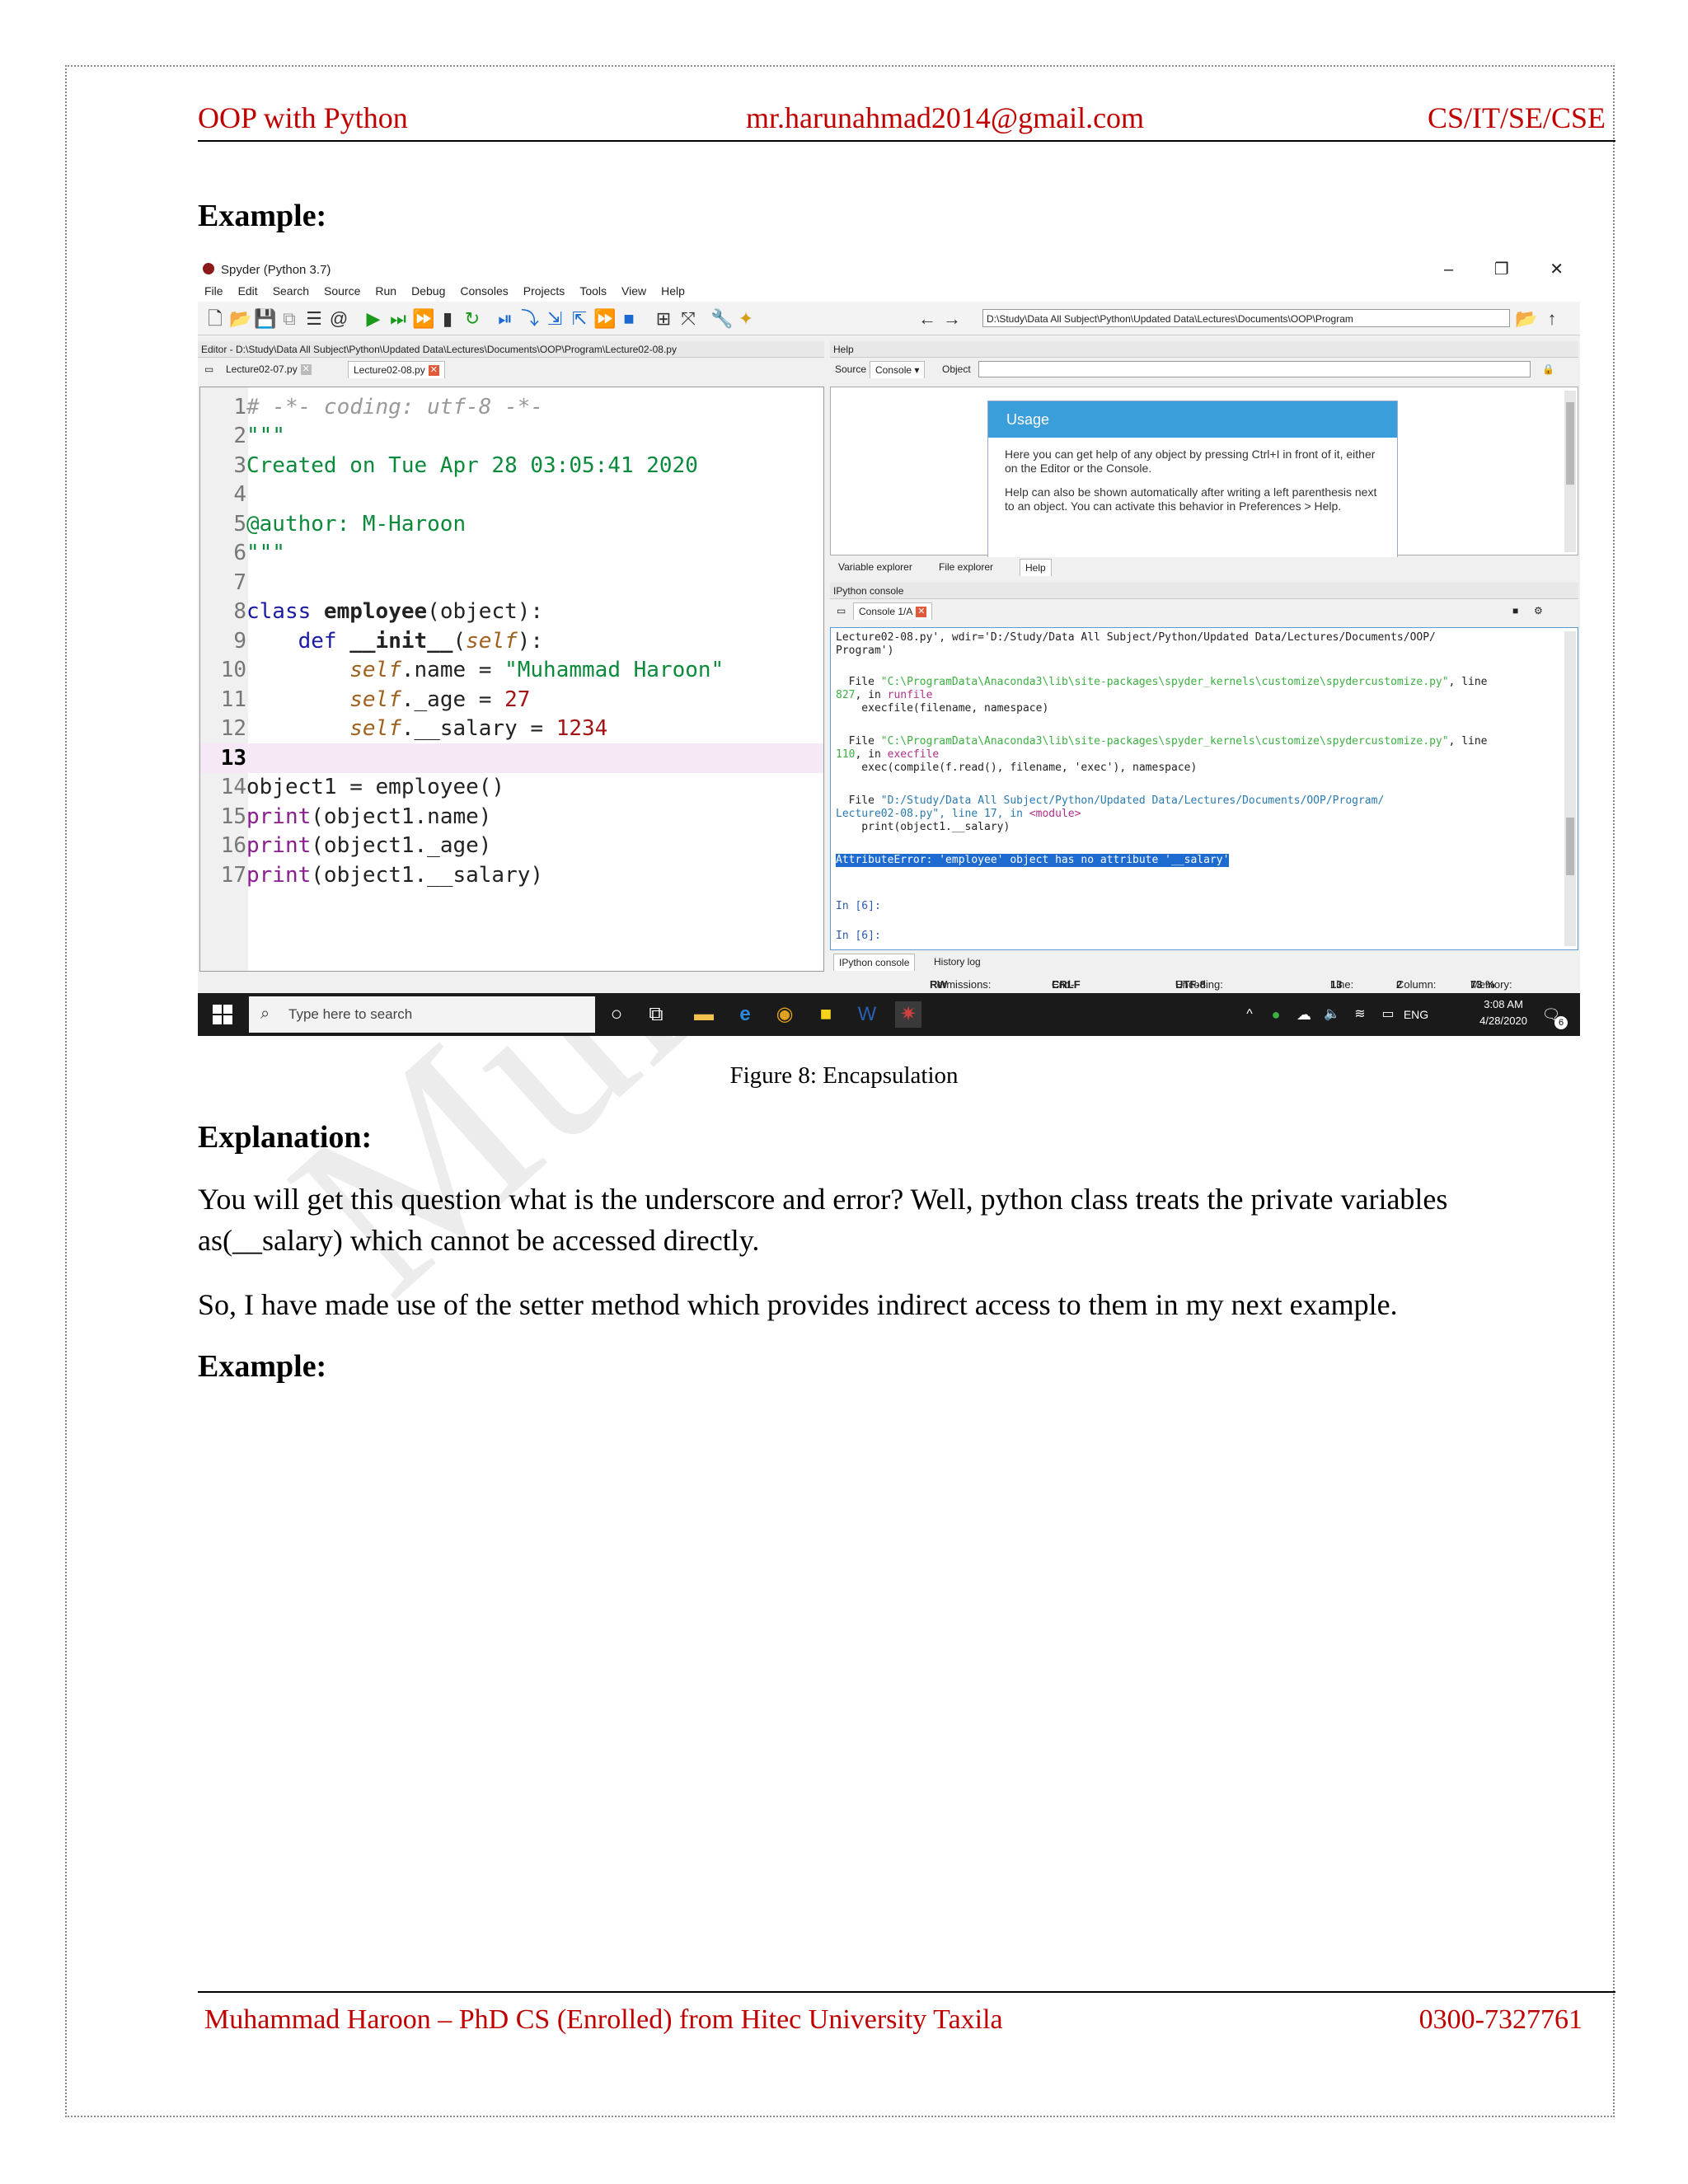 Image resolution: width=1688 pixels, height=2184 pixels. Describe the element at coordinates (314, 319) in the screenshot. I see `list-icon: ☰` at that location.